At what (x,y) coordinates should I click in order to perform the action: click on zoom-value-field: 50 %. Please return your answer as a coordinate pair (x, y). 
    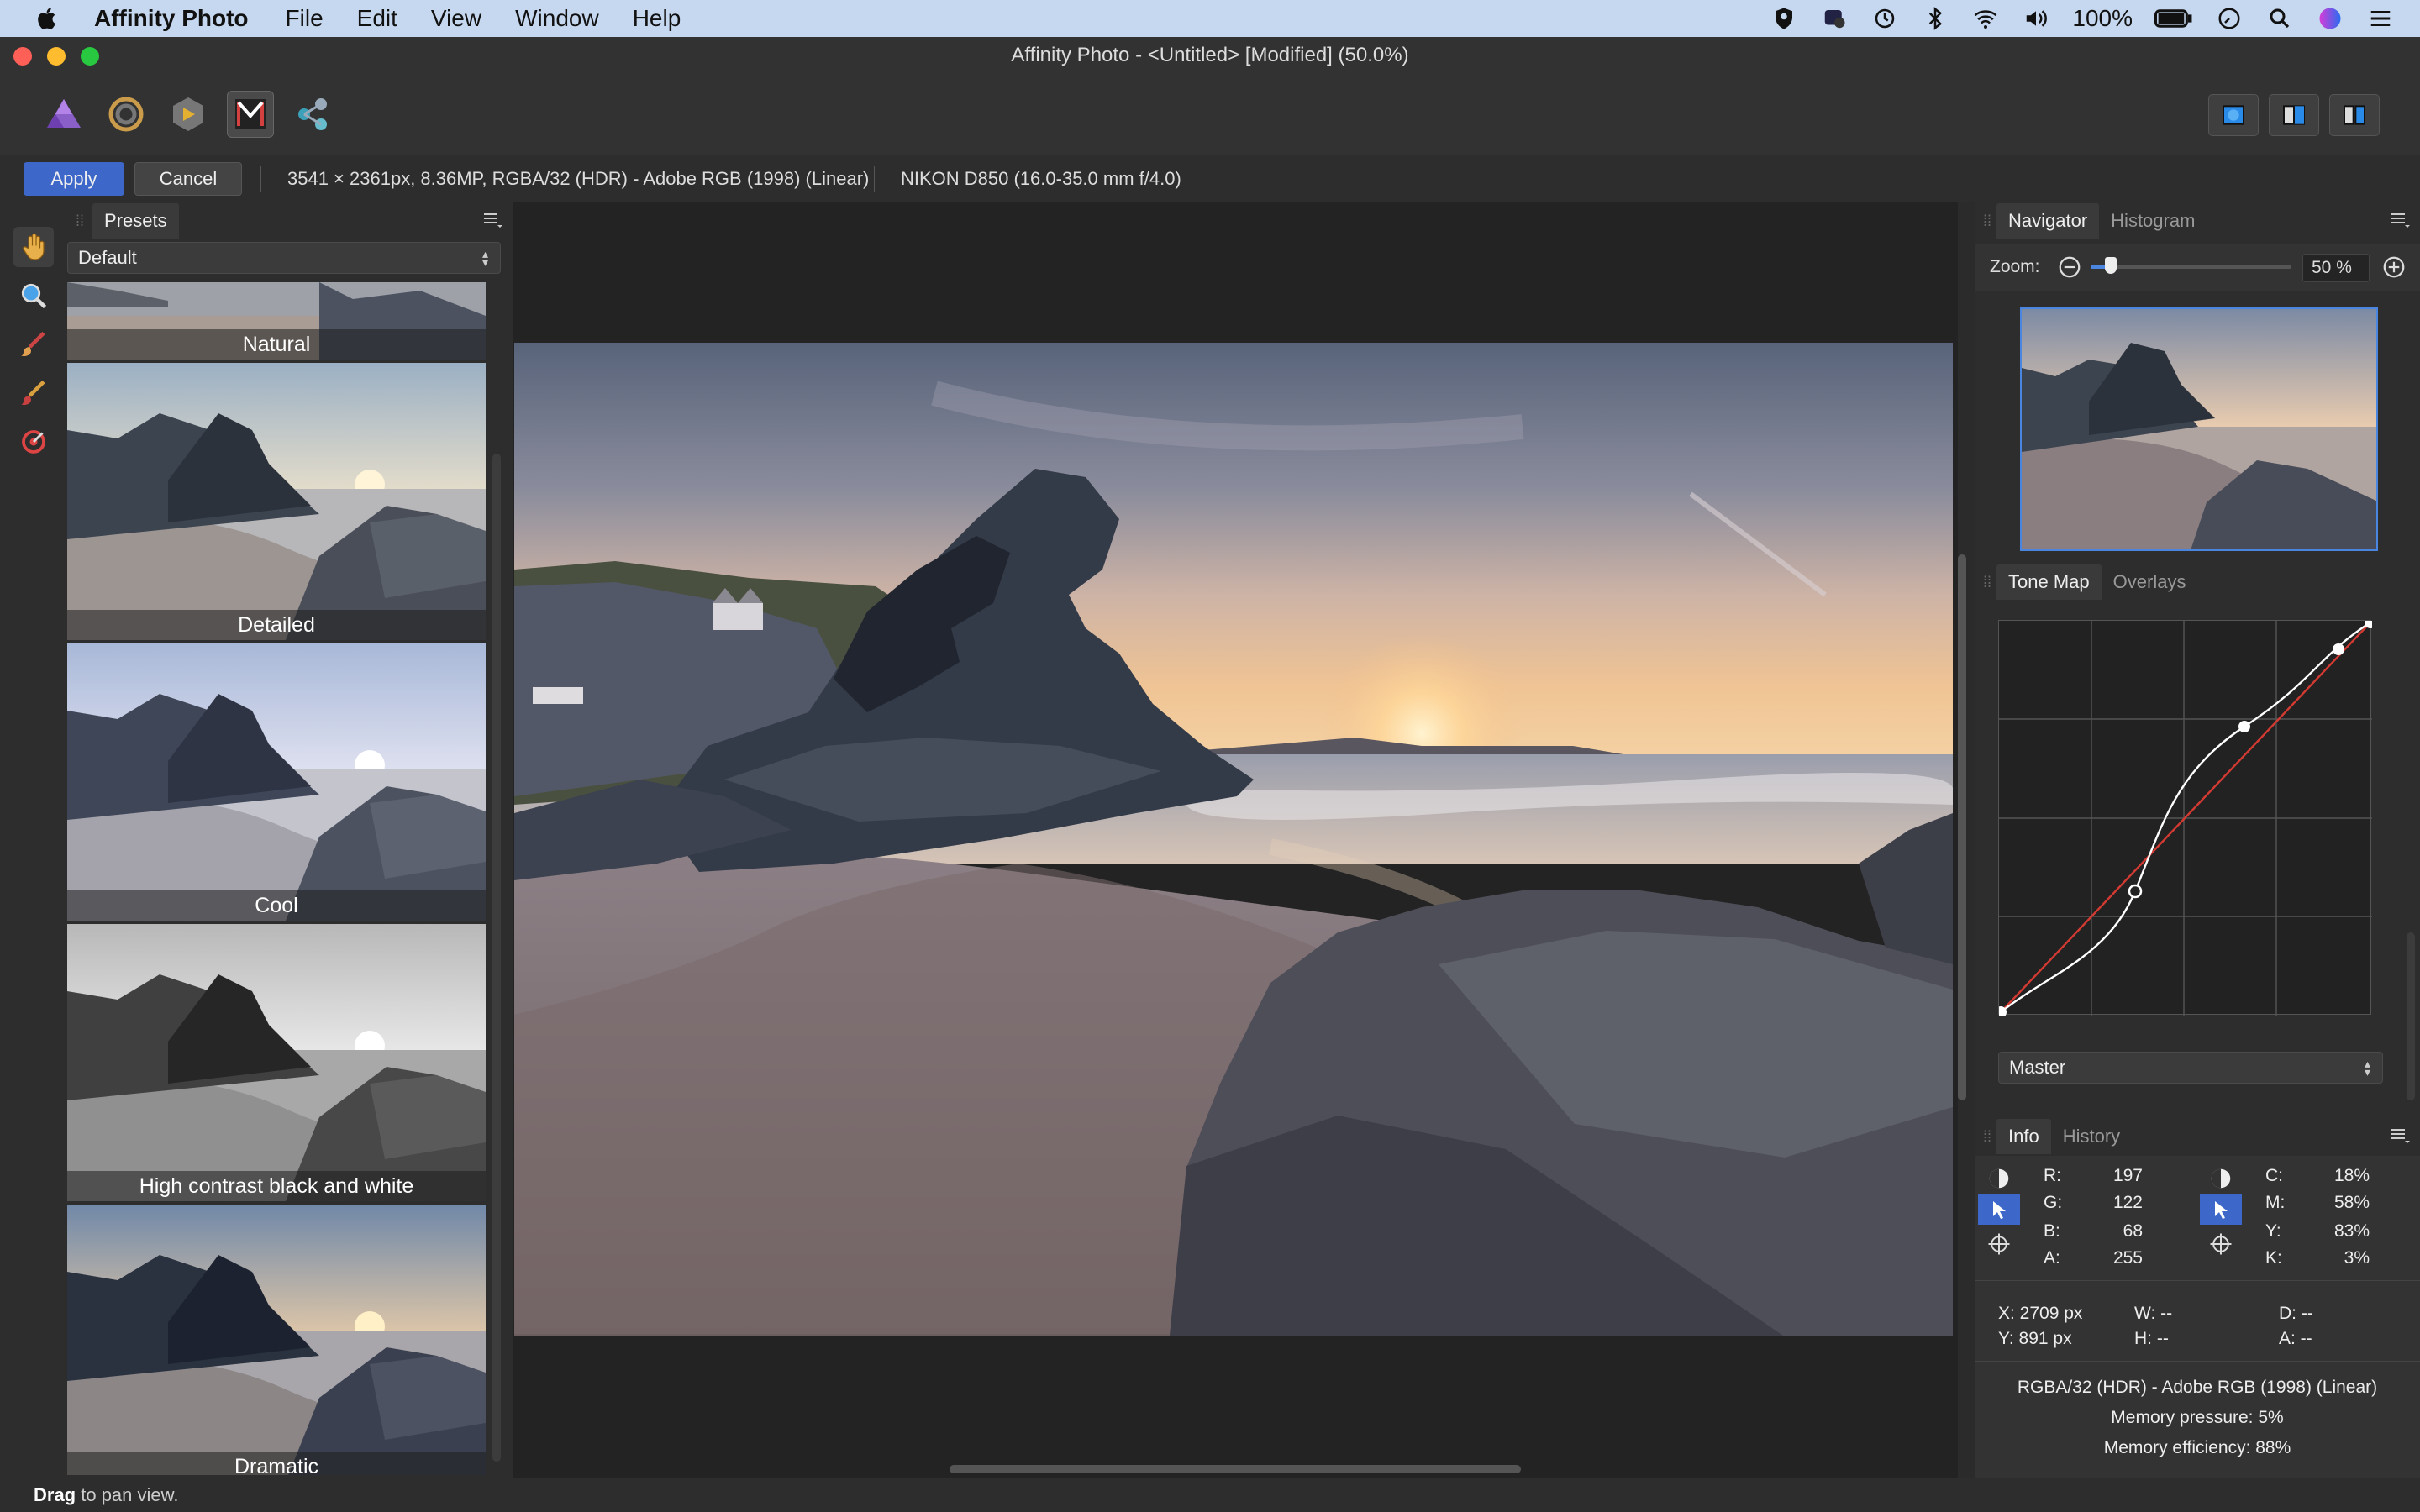
    Looking at the image, I should click on (2336, 268).